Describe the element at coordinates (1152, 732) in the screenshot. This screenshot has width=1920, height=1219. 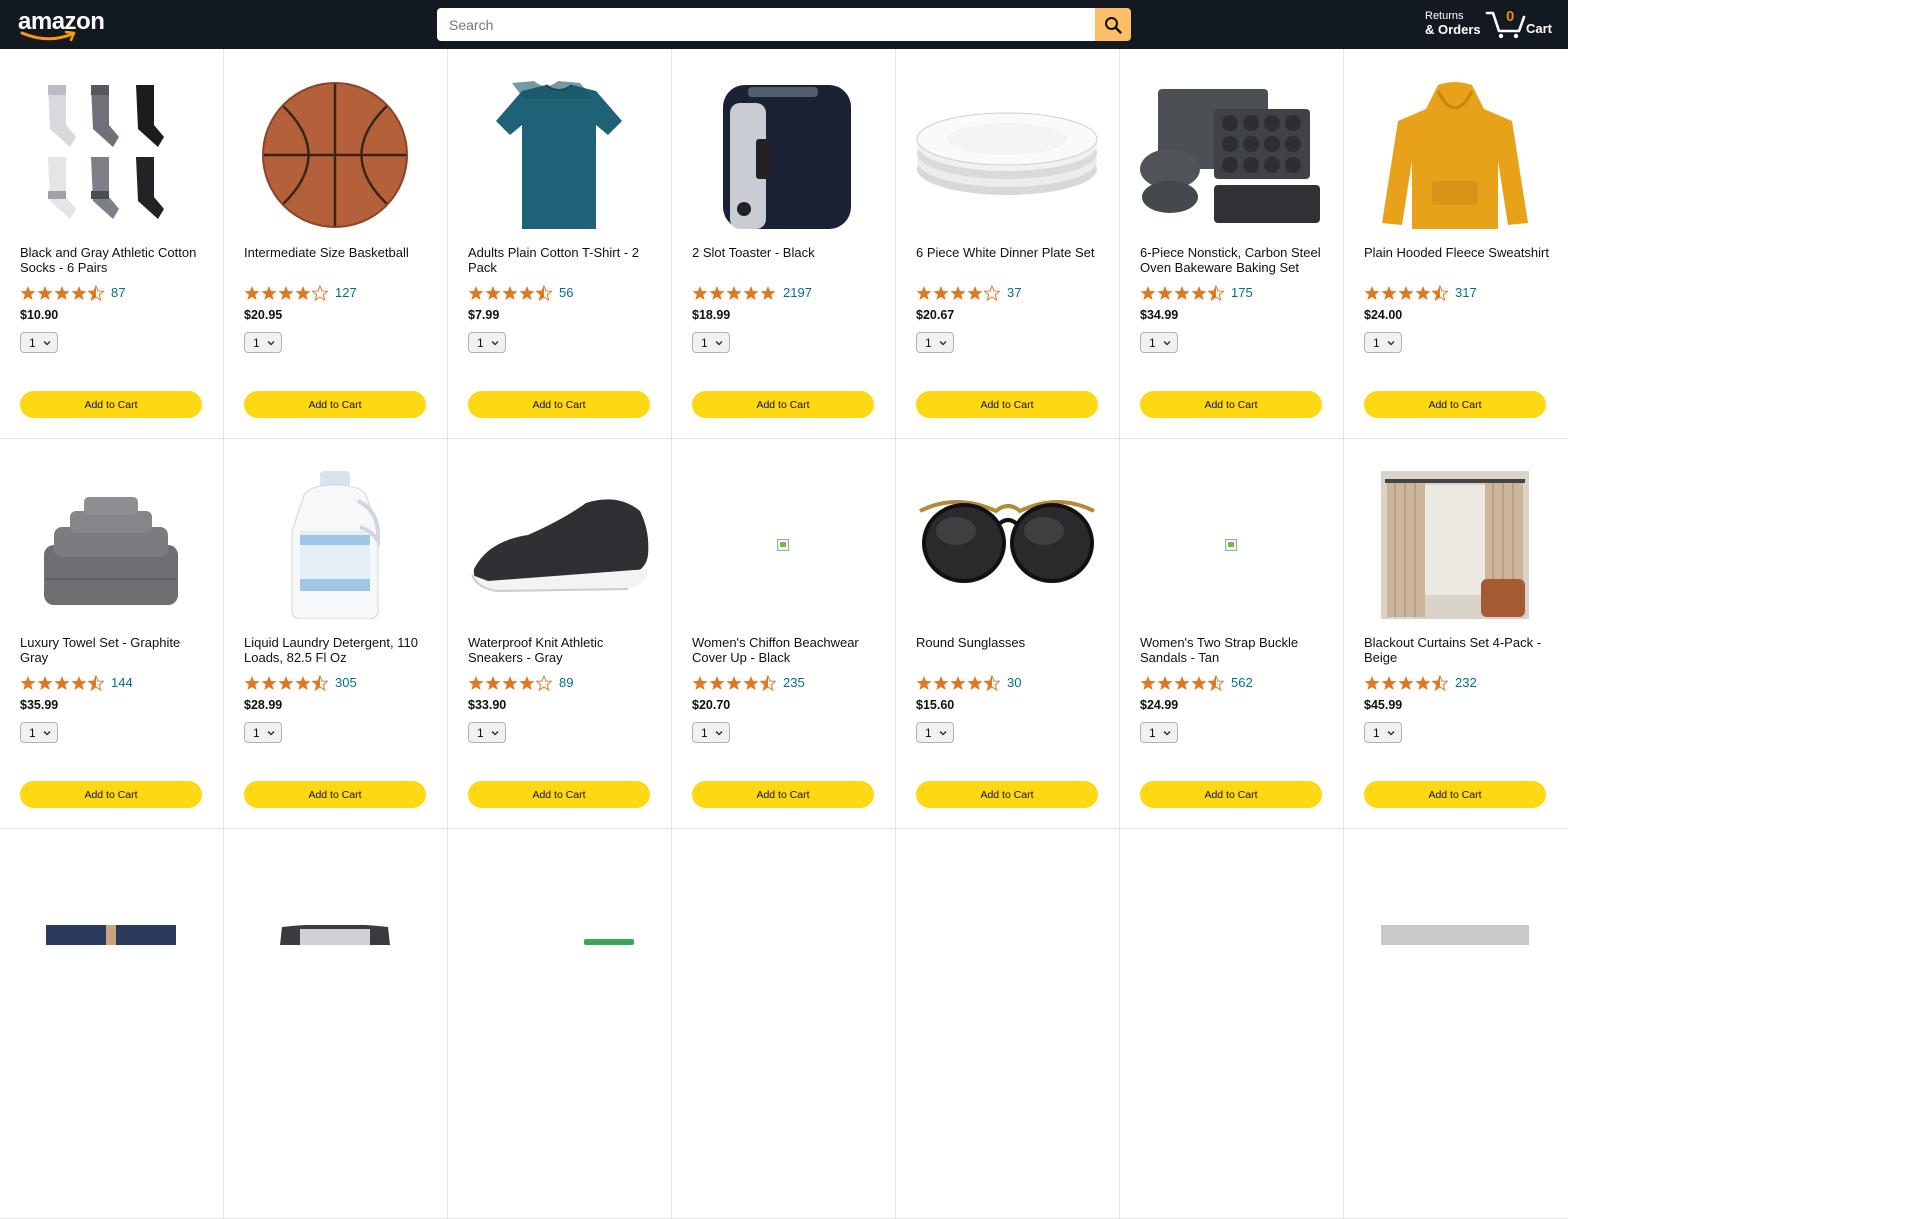
I see `quantity-value: 1` at that location.